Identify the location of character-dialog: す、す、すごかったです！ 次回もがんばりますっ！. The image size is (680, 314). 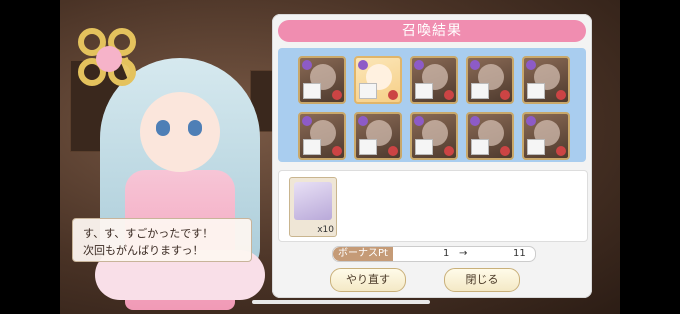
(162, 240).